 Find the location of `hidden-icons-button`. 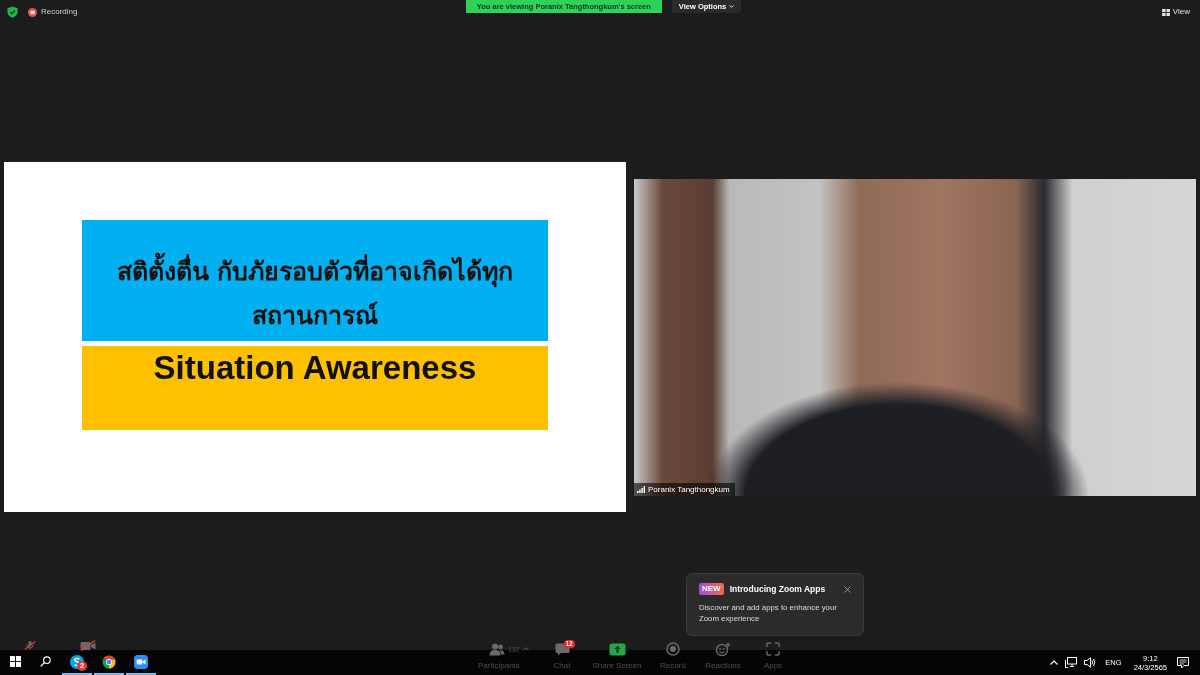

hidden-icons-button is located at coordinates (1054, 662).